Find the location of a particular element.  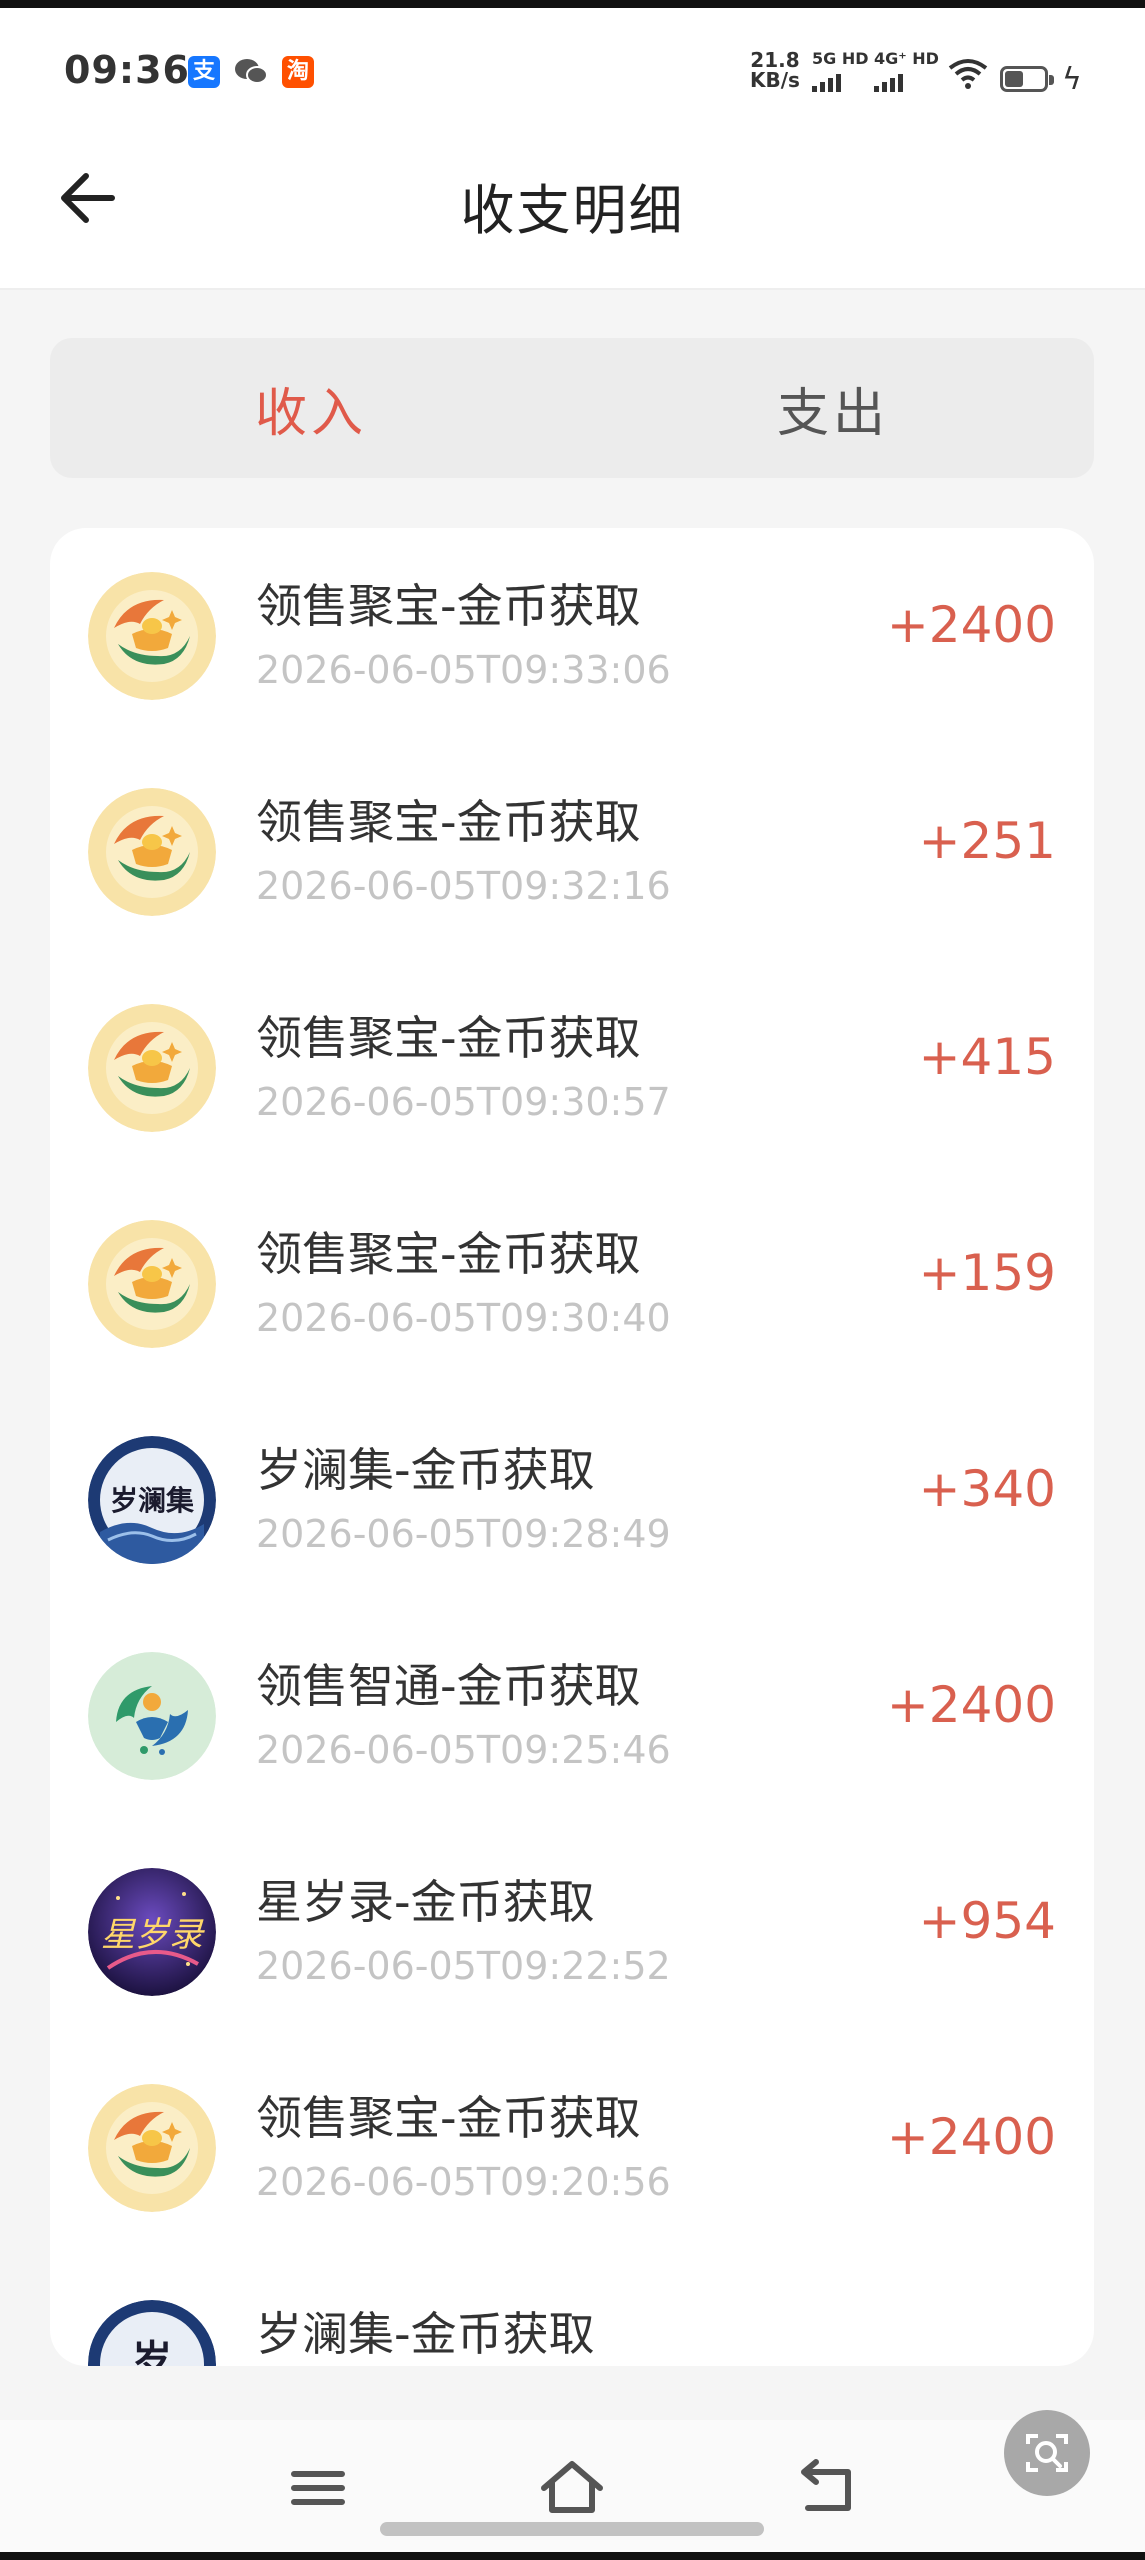

signal-4g-icon: 4G⁺ HD is located at coordinates (906, 71).